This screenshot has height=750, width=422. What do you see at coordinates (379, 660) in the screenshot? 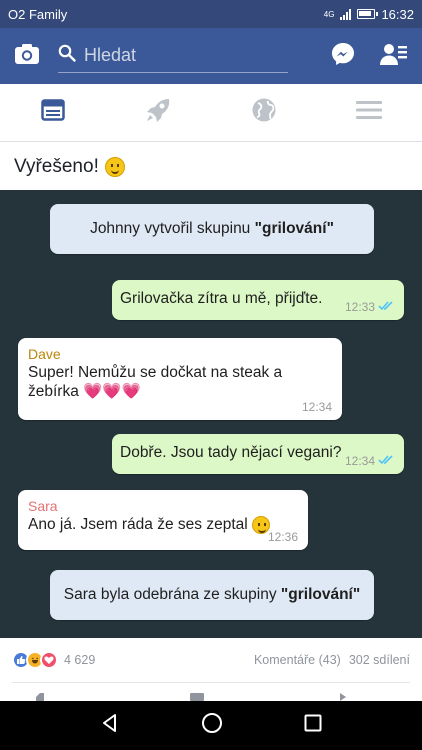
I see `shares-count: 302 sdílení` at bounding box center [379, 660].